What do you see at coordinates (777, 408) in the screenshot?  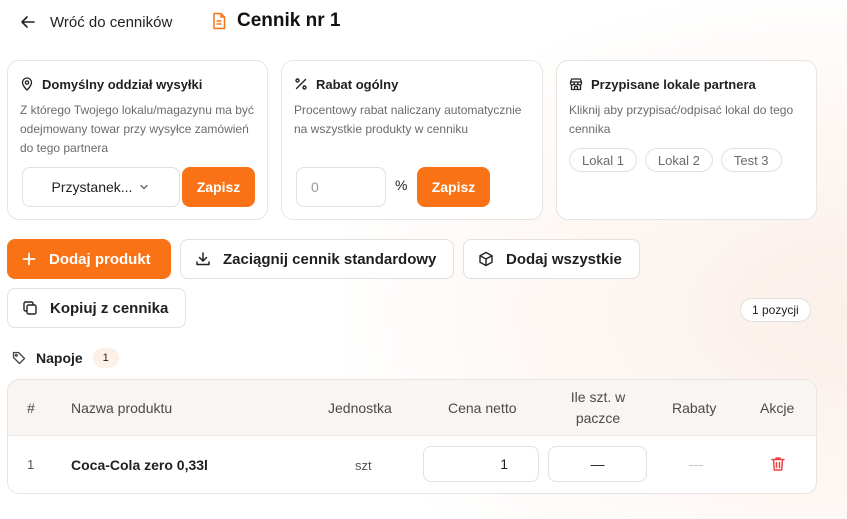 I see `header-actions: Akcje` at bounding box center [777, 408].